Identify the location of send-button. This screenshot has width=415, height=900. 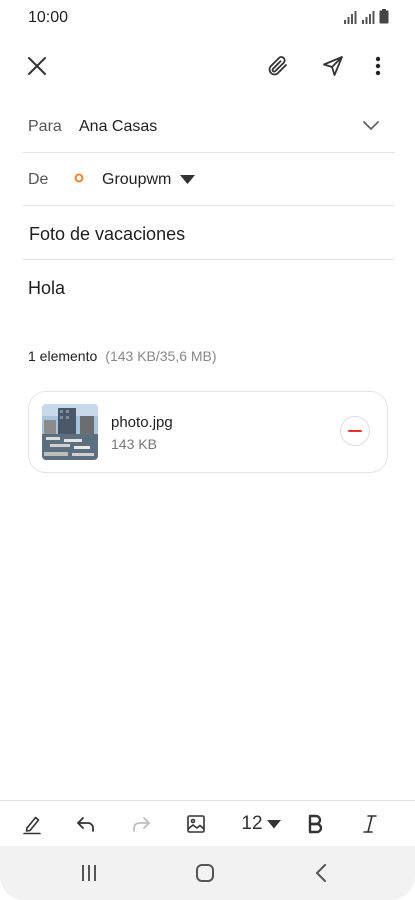
(333, 66).